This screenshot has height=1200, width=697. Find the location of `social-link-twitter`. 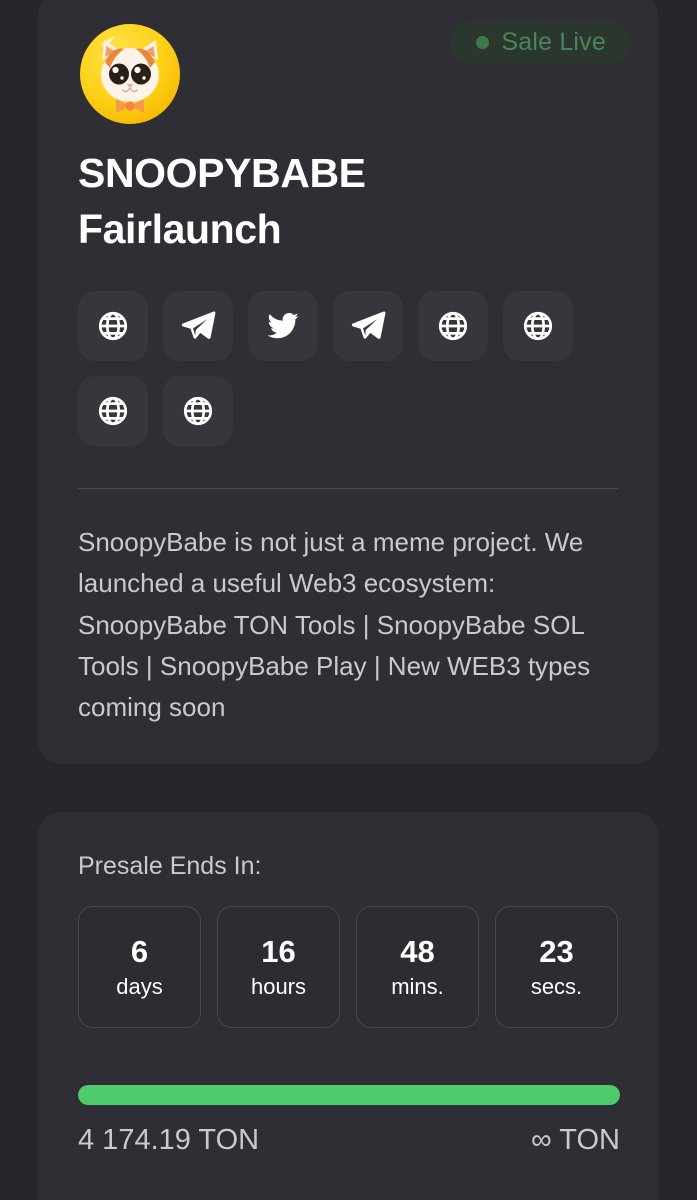

social-link-twitter is located at coordinates (283, 326).